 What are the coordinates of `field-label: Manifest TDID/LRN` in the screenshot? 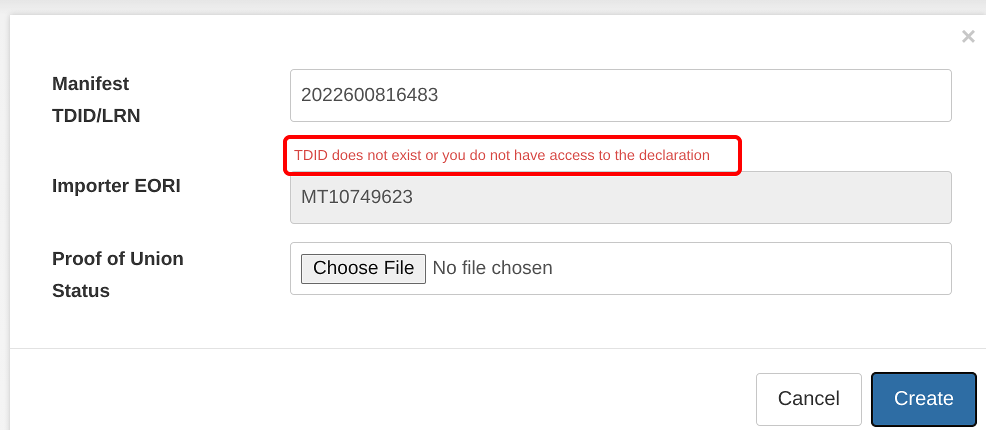 It's located at (97, 101).